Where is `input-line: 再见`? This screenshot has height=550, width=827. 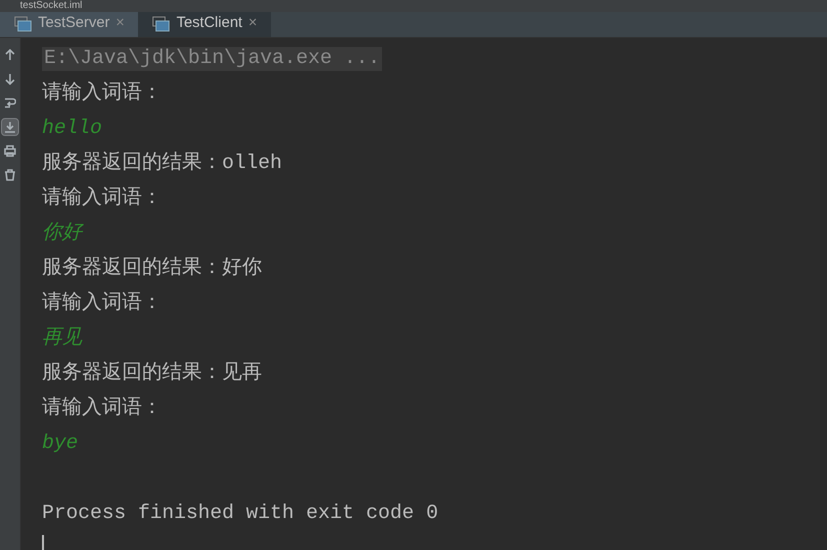 input-line: 再见 is located at coordinates (62, 338).